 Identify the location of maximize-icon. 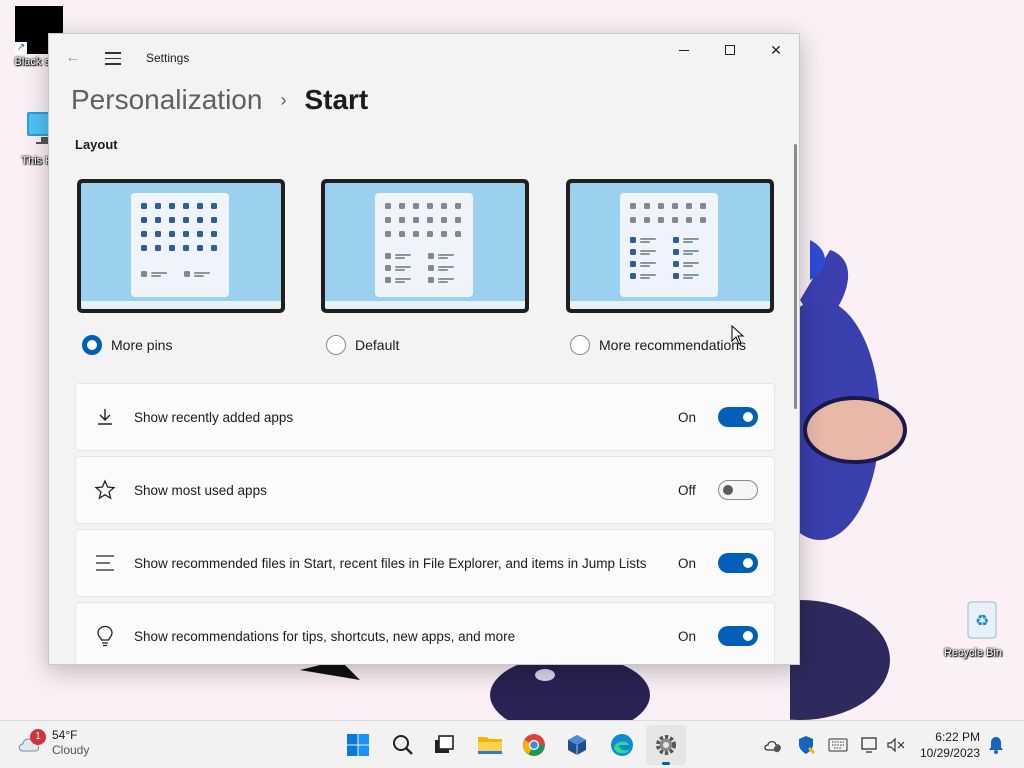
(730, 50).